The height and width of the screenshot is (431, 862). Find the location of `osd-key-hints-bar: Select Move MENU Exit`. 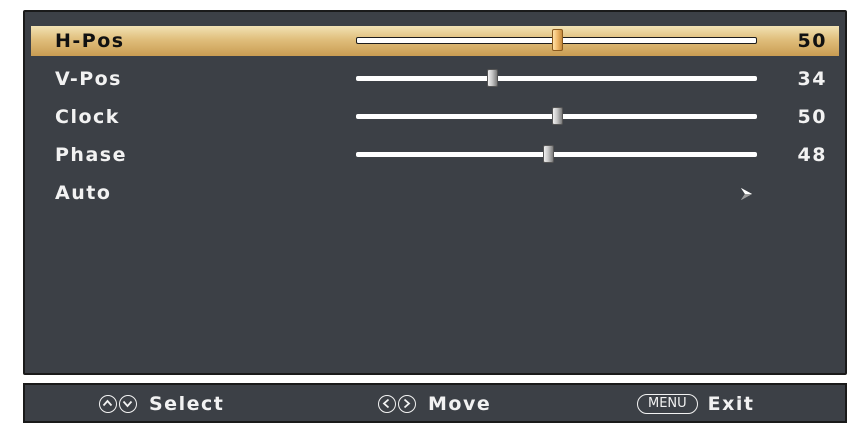

osd-key-hints-bar: Select Move MENU Exit is located at coordinates (435, 403).